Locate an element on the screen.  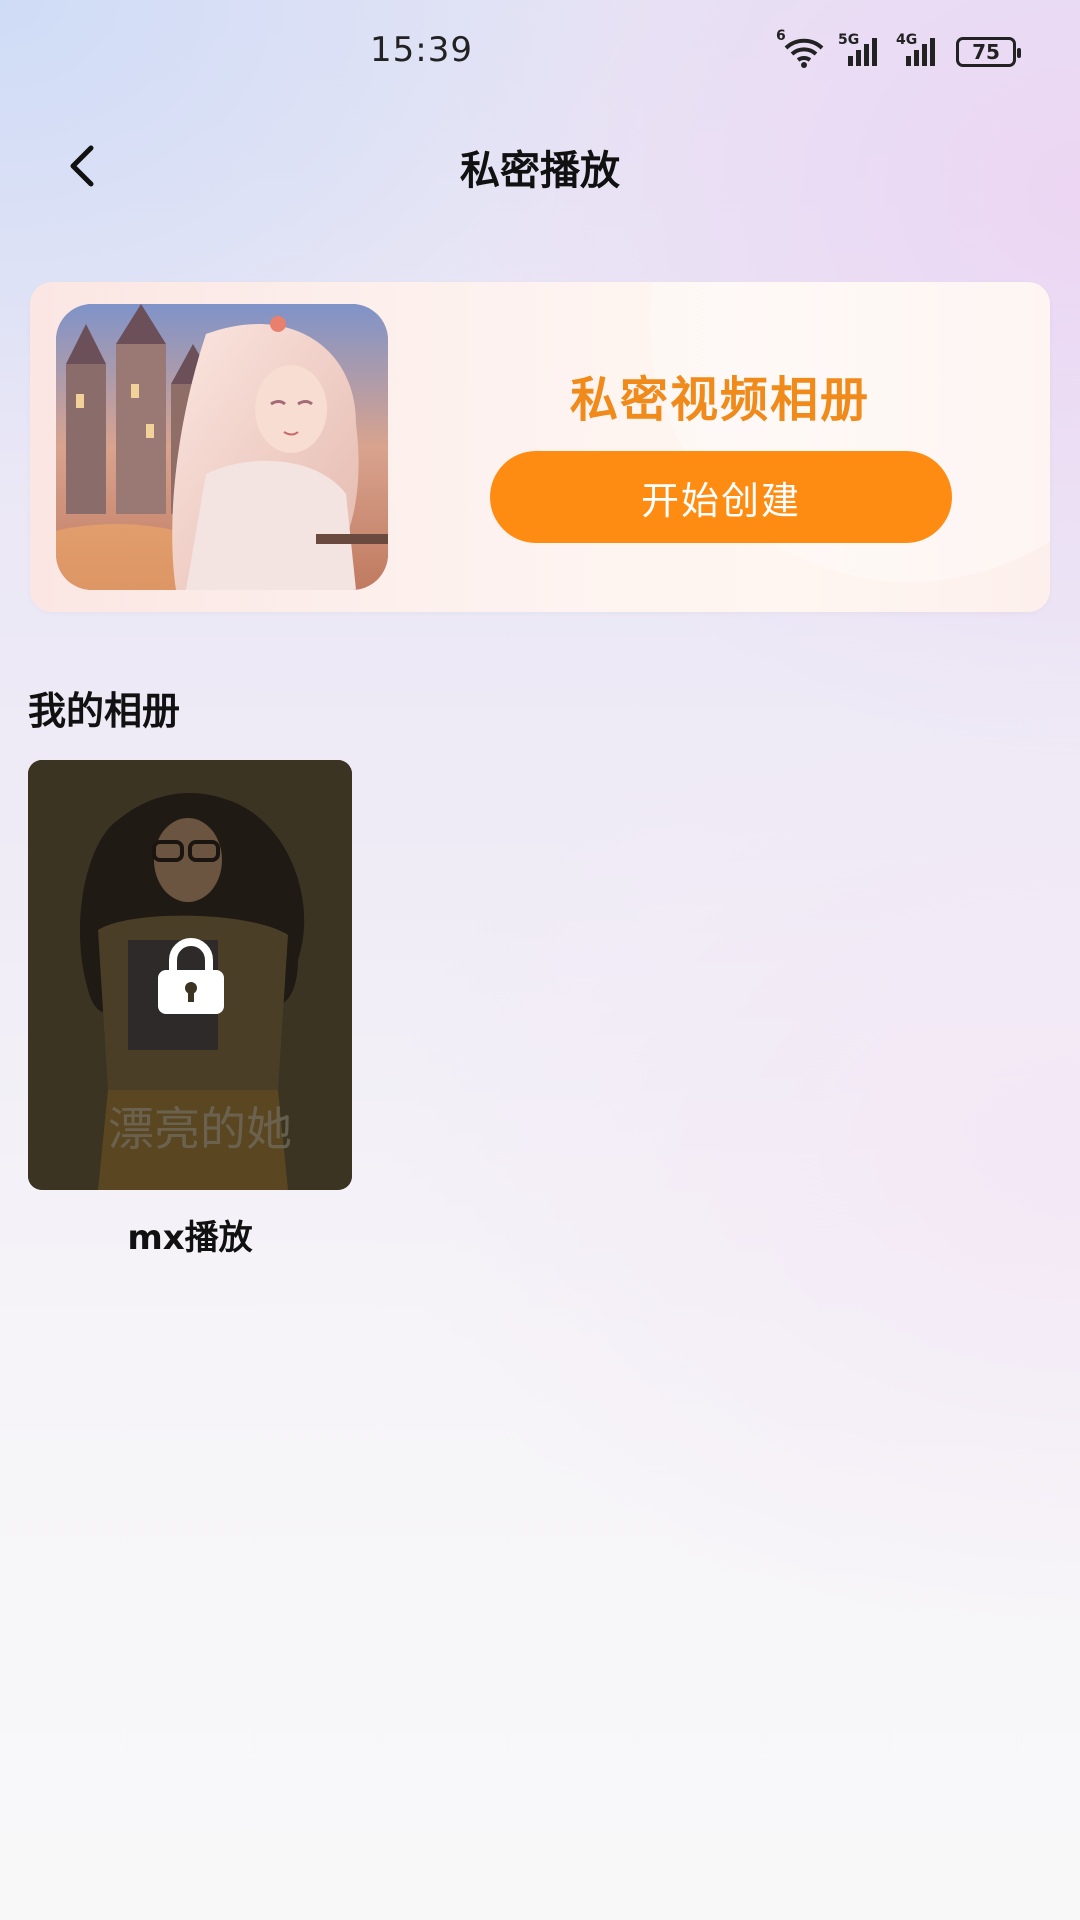
signal-4g-icon: 4G is located at coordinates (919, 49).